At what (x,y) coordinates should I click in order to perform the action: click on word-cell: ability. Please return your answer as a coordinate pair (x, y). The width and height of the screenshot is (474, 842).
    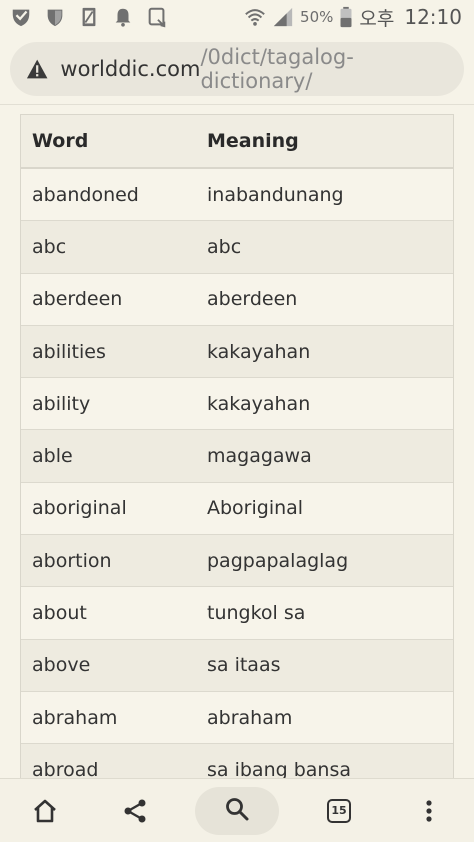
    Looking at the image, I should click on (61, 403).